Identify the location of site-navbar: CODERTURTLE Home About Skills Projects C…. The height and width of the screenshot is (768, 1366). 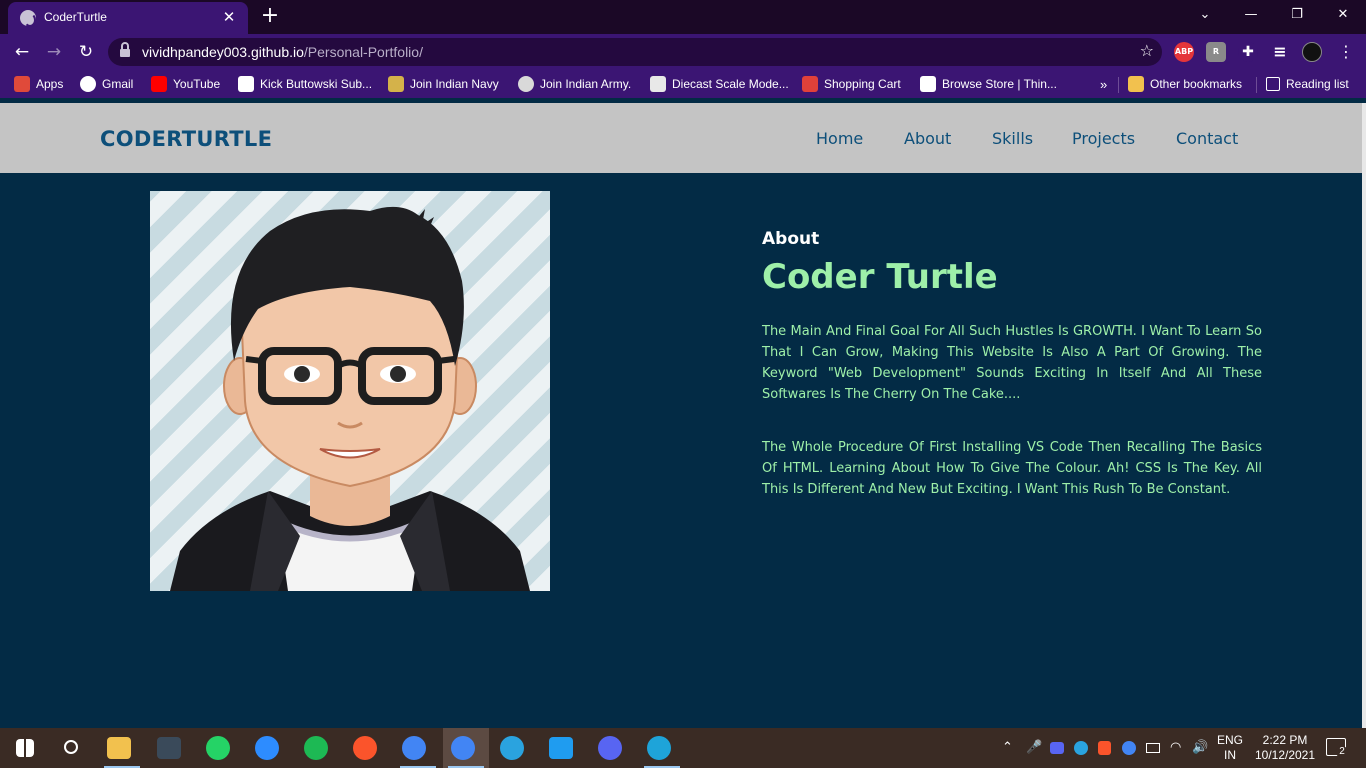
(681, 138).